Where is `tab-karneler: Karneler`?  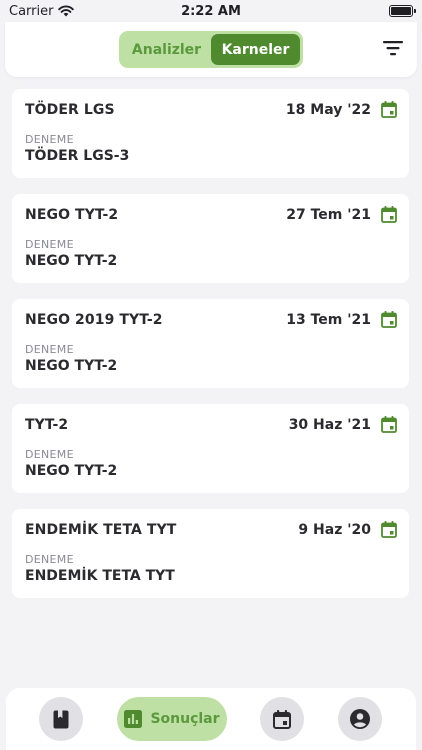 tab-karneler: Karneler is located at coordinates (255, 49).